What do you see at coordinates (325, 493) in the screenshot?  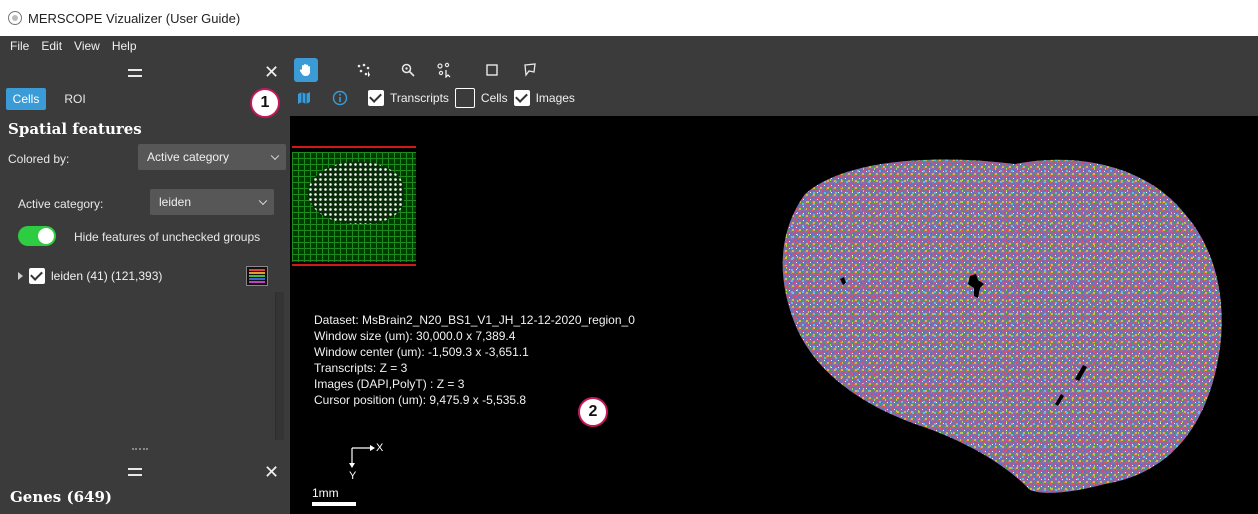 I see `scale-bar-label: 1mm` at bounding box center [325, 493].